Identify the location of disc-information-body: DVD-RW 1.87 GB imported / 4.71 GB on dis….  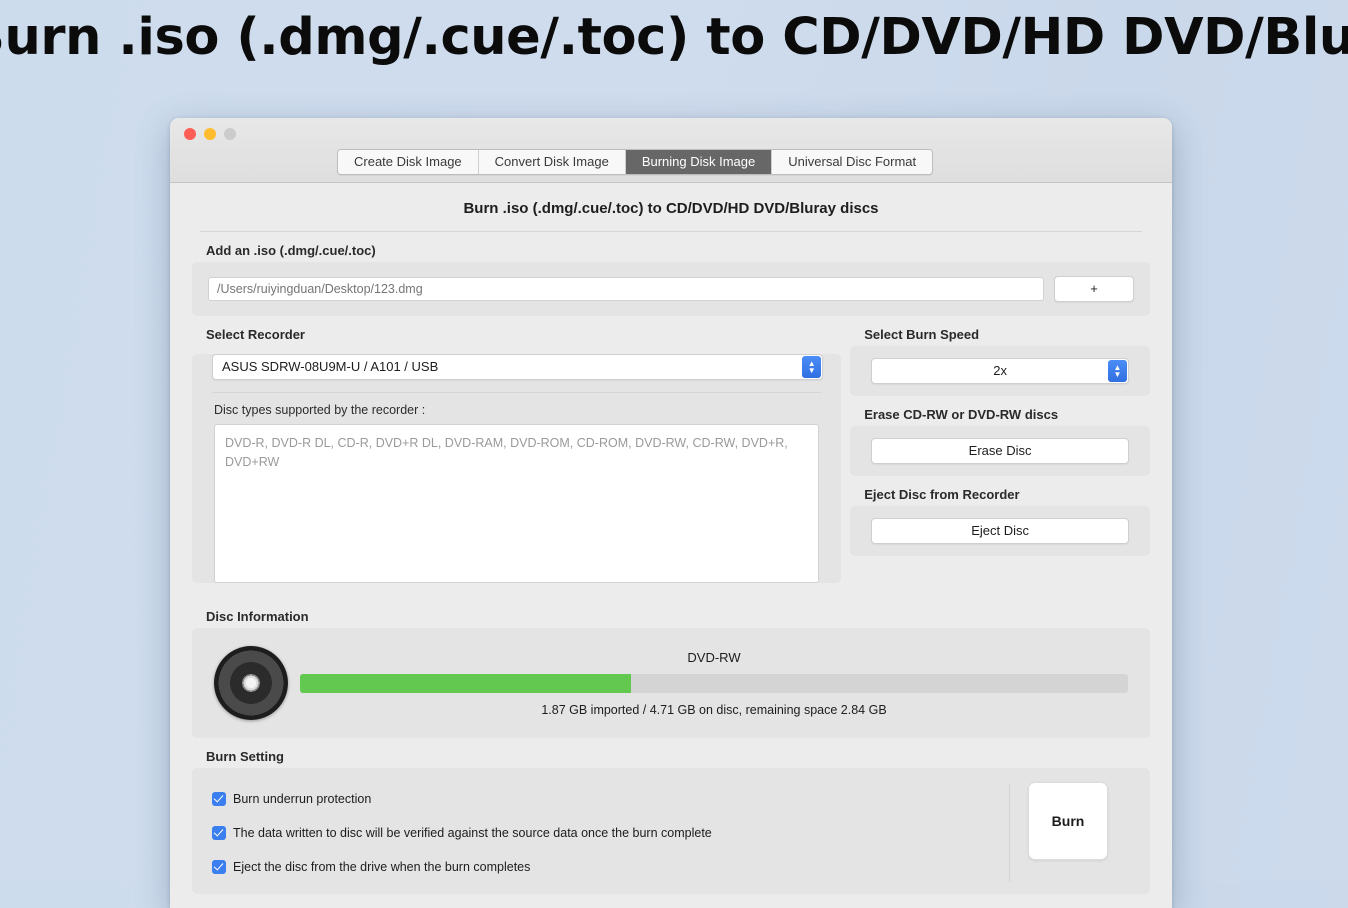
(671, 683).